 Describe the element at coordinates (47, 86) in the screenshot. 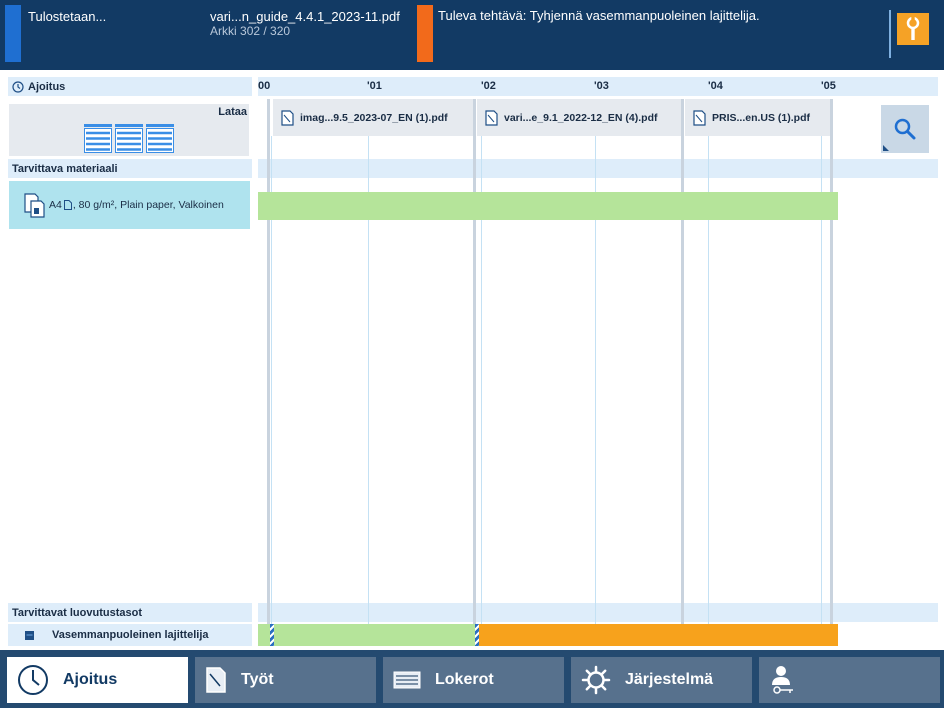

I see `schedule-title: Ajoitus` at that location.